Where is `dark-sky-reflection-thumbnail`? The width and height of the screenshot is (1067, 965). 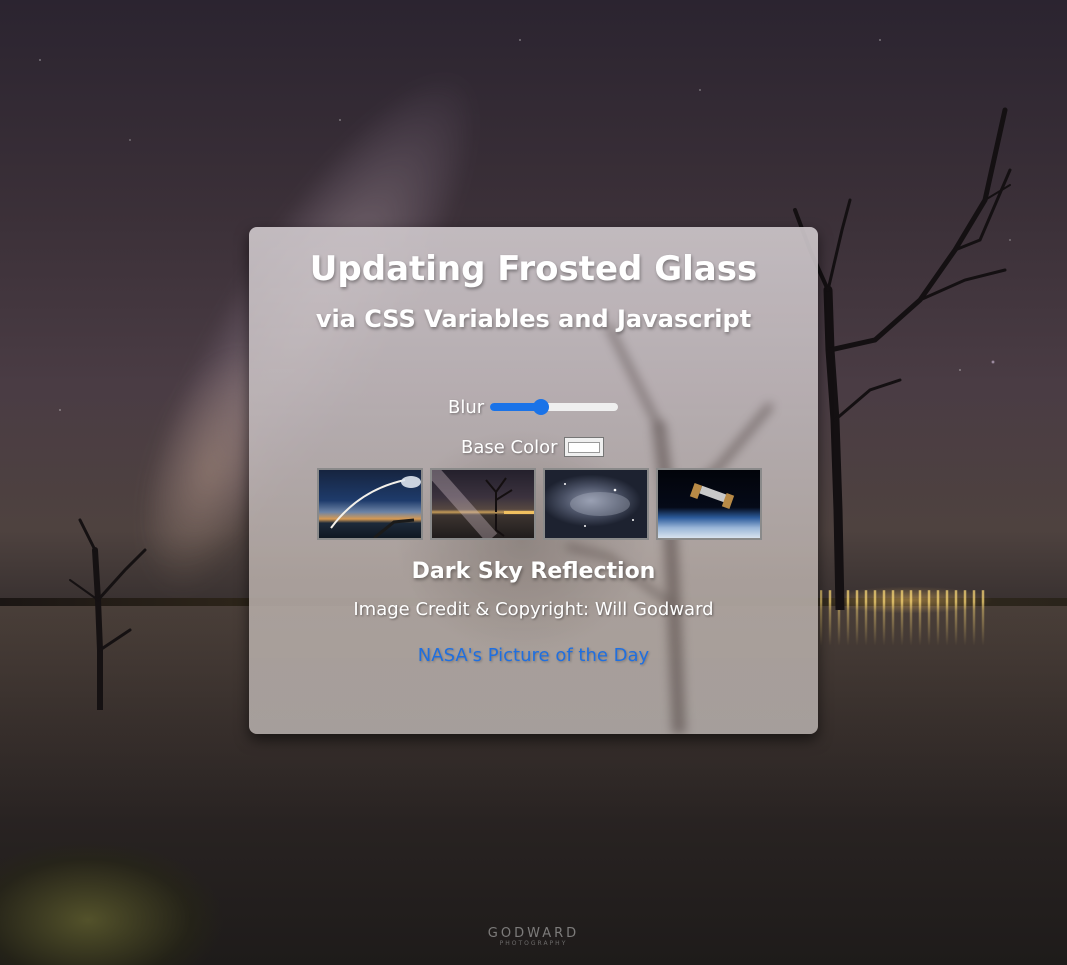
dark-sky-reflection-thumbnail is located at coordinates (483, 504).